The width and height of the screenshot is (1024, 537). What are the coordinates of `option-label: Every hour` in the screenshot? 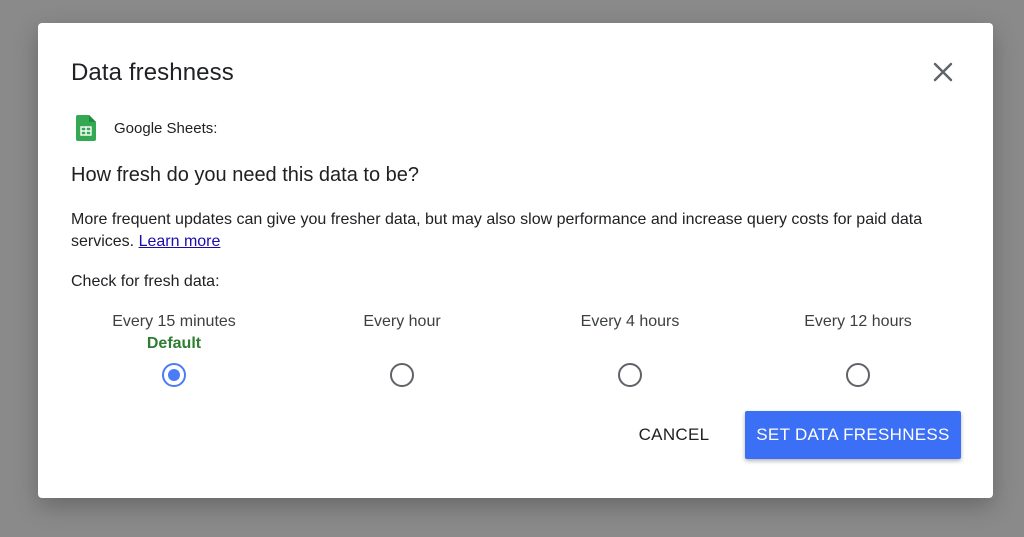 It's located at (402, 321).